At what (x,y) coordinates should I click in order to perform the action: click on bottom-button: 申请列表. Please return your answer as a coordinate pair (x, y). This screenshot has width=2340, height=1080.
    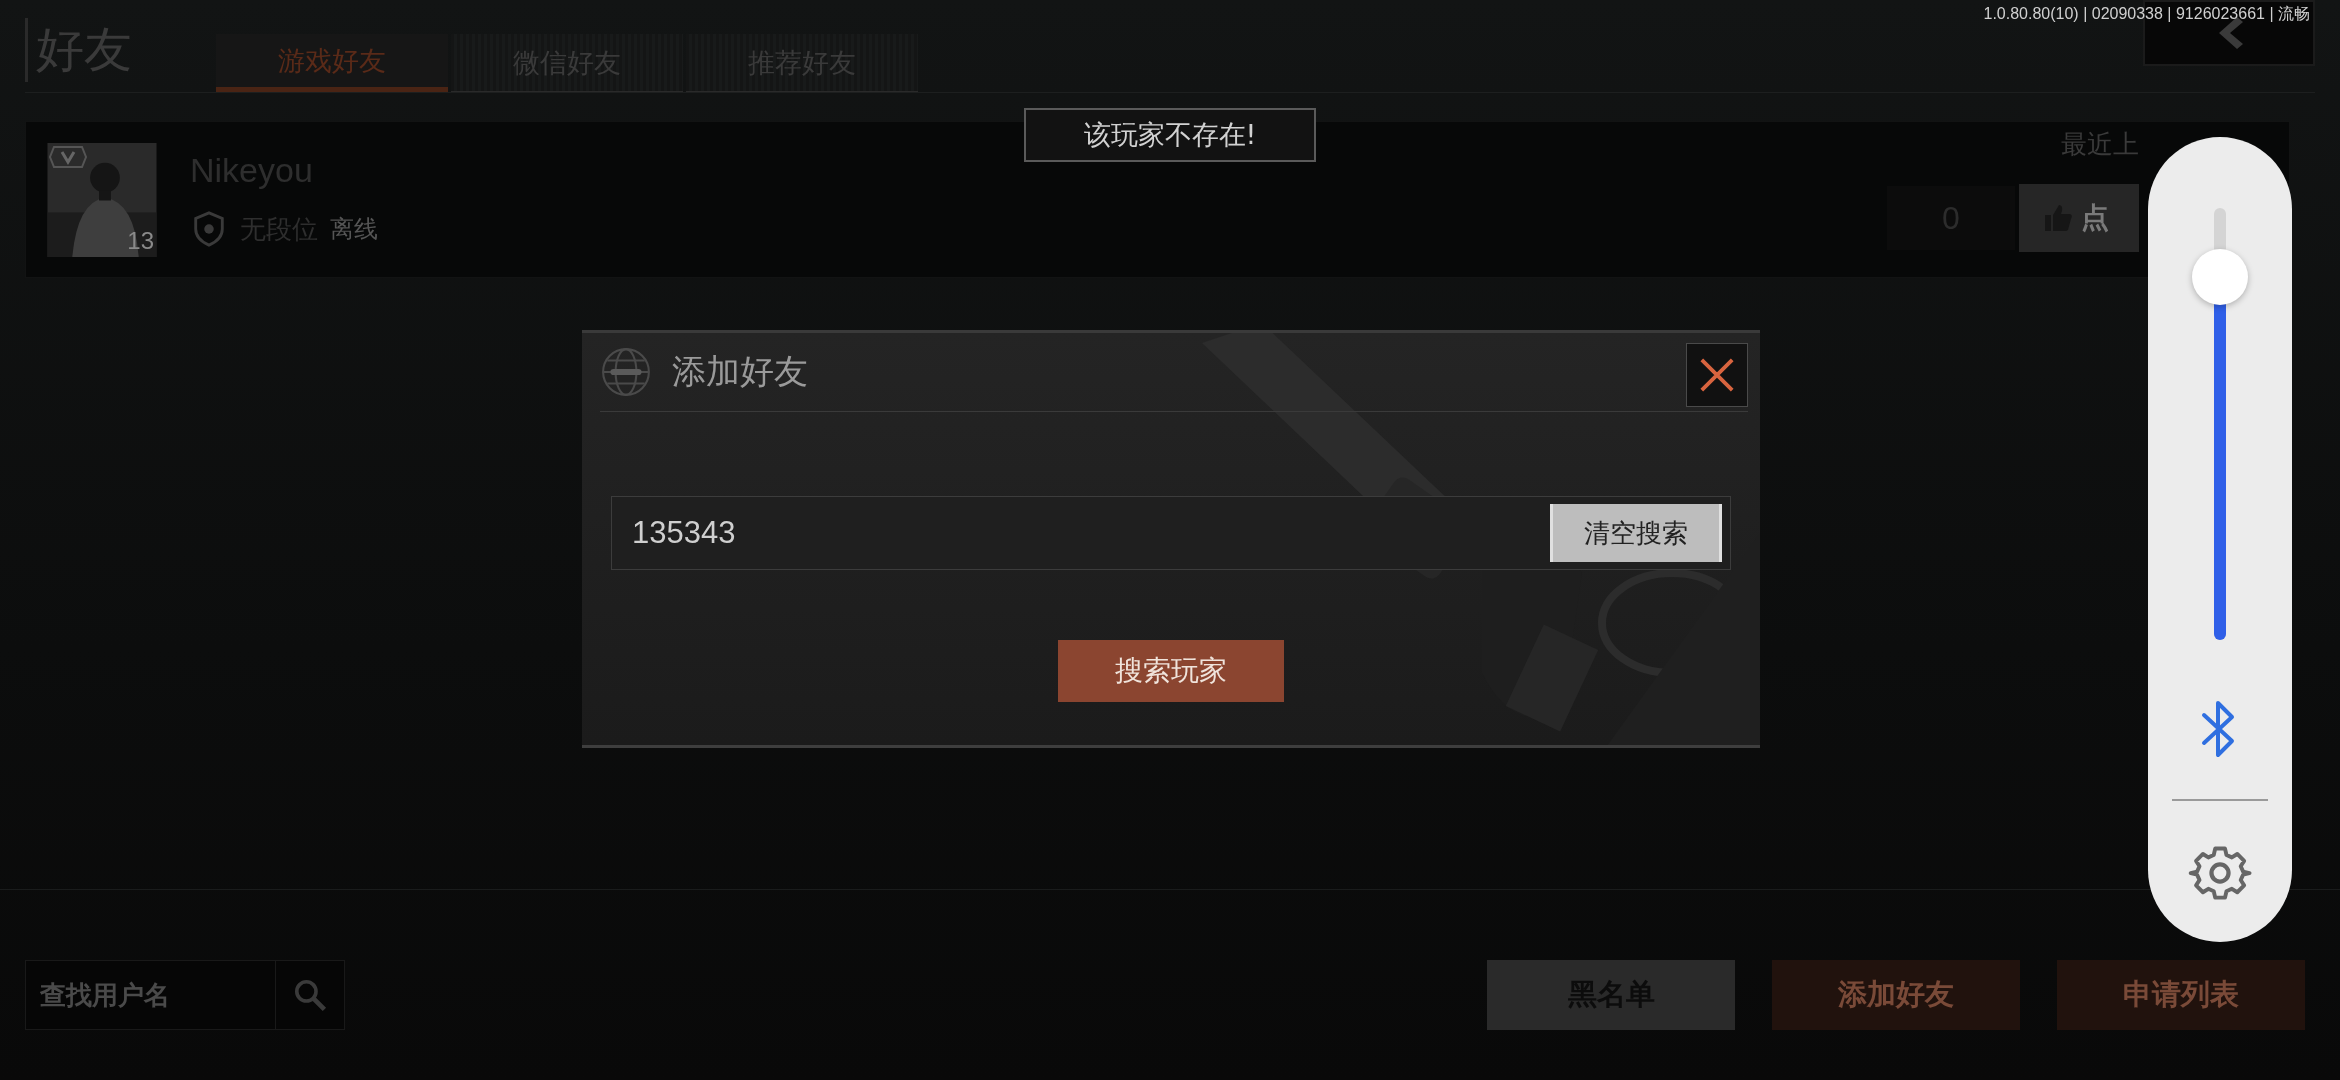
    Looking at the image, I should click on (2181, 995).